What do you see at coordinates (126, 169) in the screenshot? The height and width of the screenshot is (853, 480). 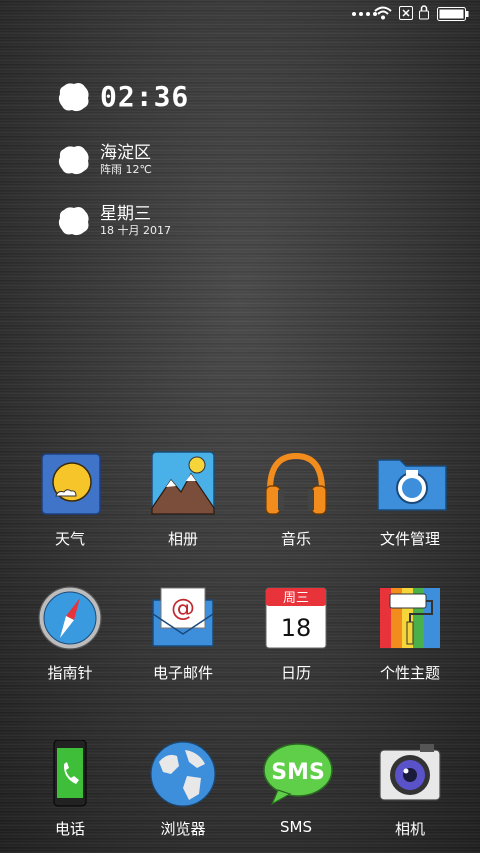 I see `weather-condition: 阵雨 12℃` at bounding box center [126, 169].